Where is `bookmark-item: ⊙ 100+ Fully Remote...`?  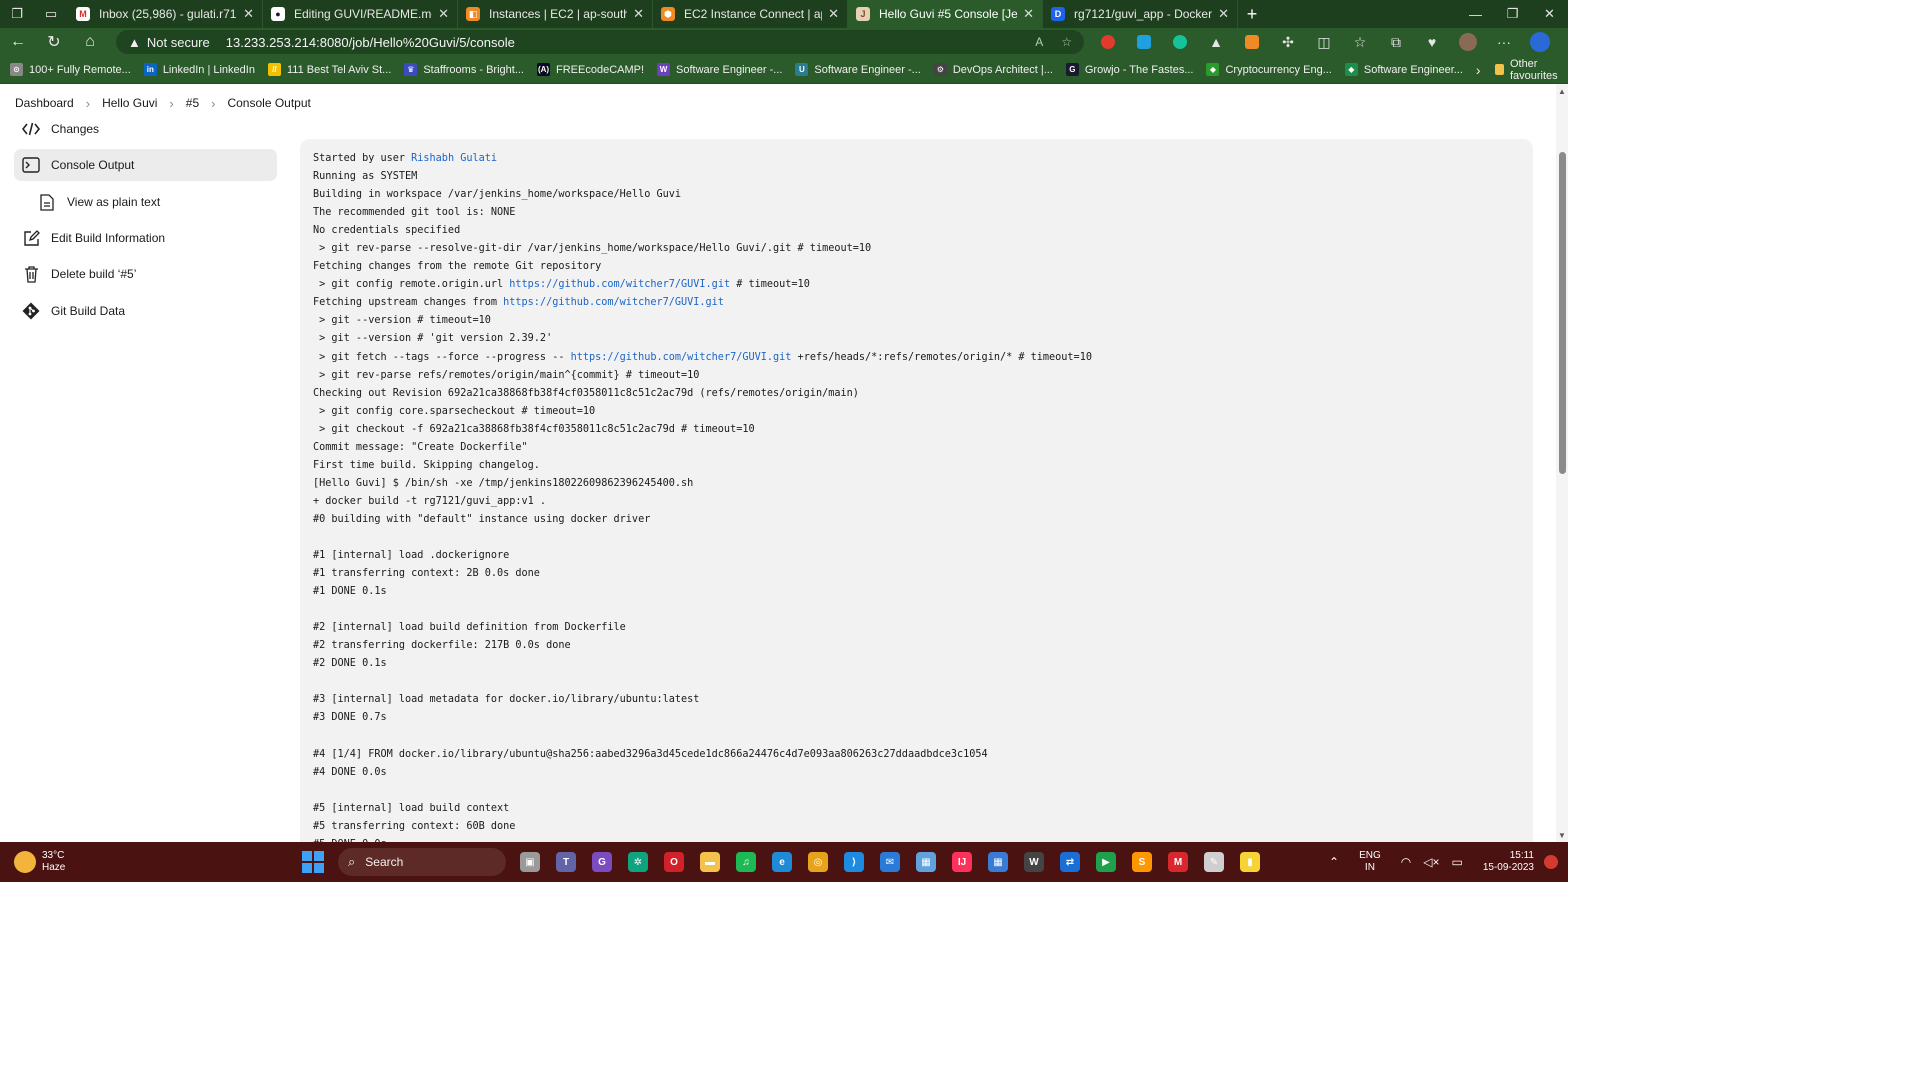 bookmark-item: ⊙ 100+ Fully Remote... is located at coordinates (70, 69).